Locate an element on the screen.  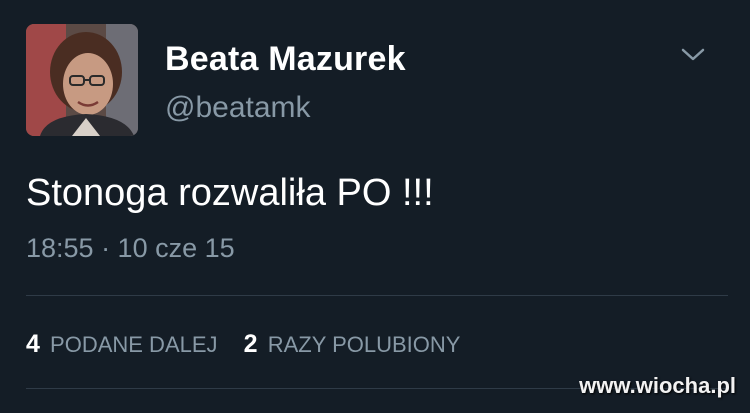
avatar-image is located at coordinates (82, 80).